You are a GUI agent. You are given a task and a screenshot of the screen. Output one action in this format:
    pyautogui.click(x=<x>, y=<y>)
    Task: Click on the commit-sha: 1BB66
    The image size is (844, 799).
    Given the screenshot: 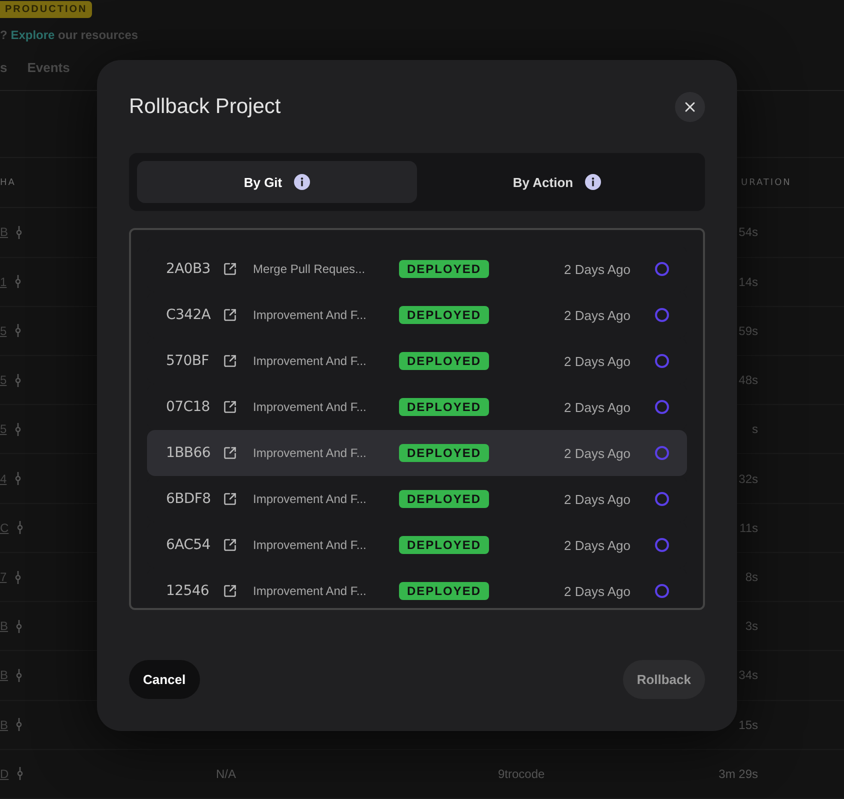 What is the action you would take?
    pyautogui.click(x=189, y=453)
    